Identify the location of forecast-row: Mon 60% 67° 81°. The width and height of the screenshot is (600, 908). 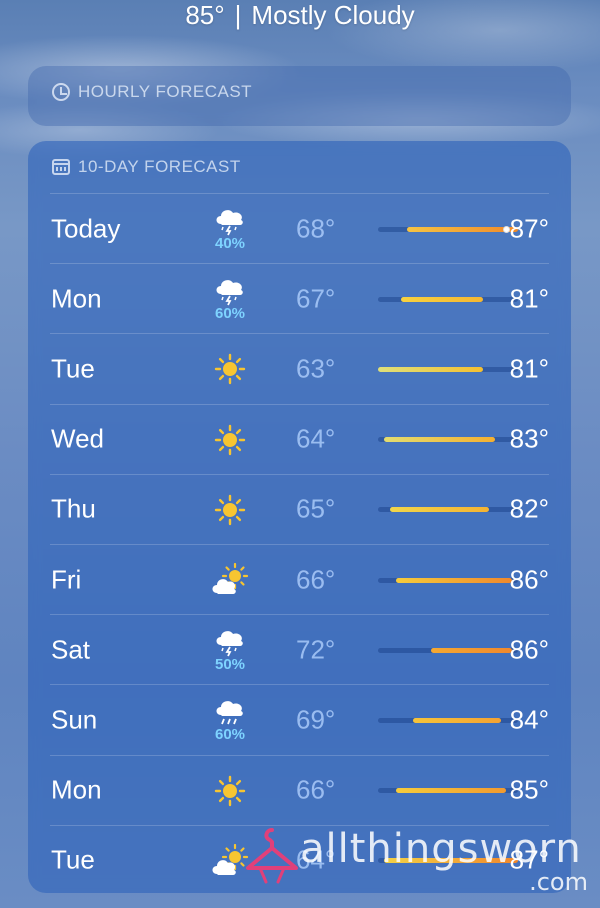
(299, 298).